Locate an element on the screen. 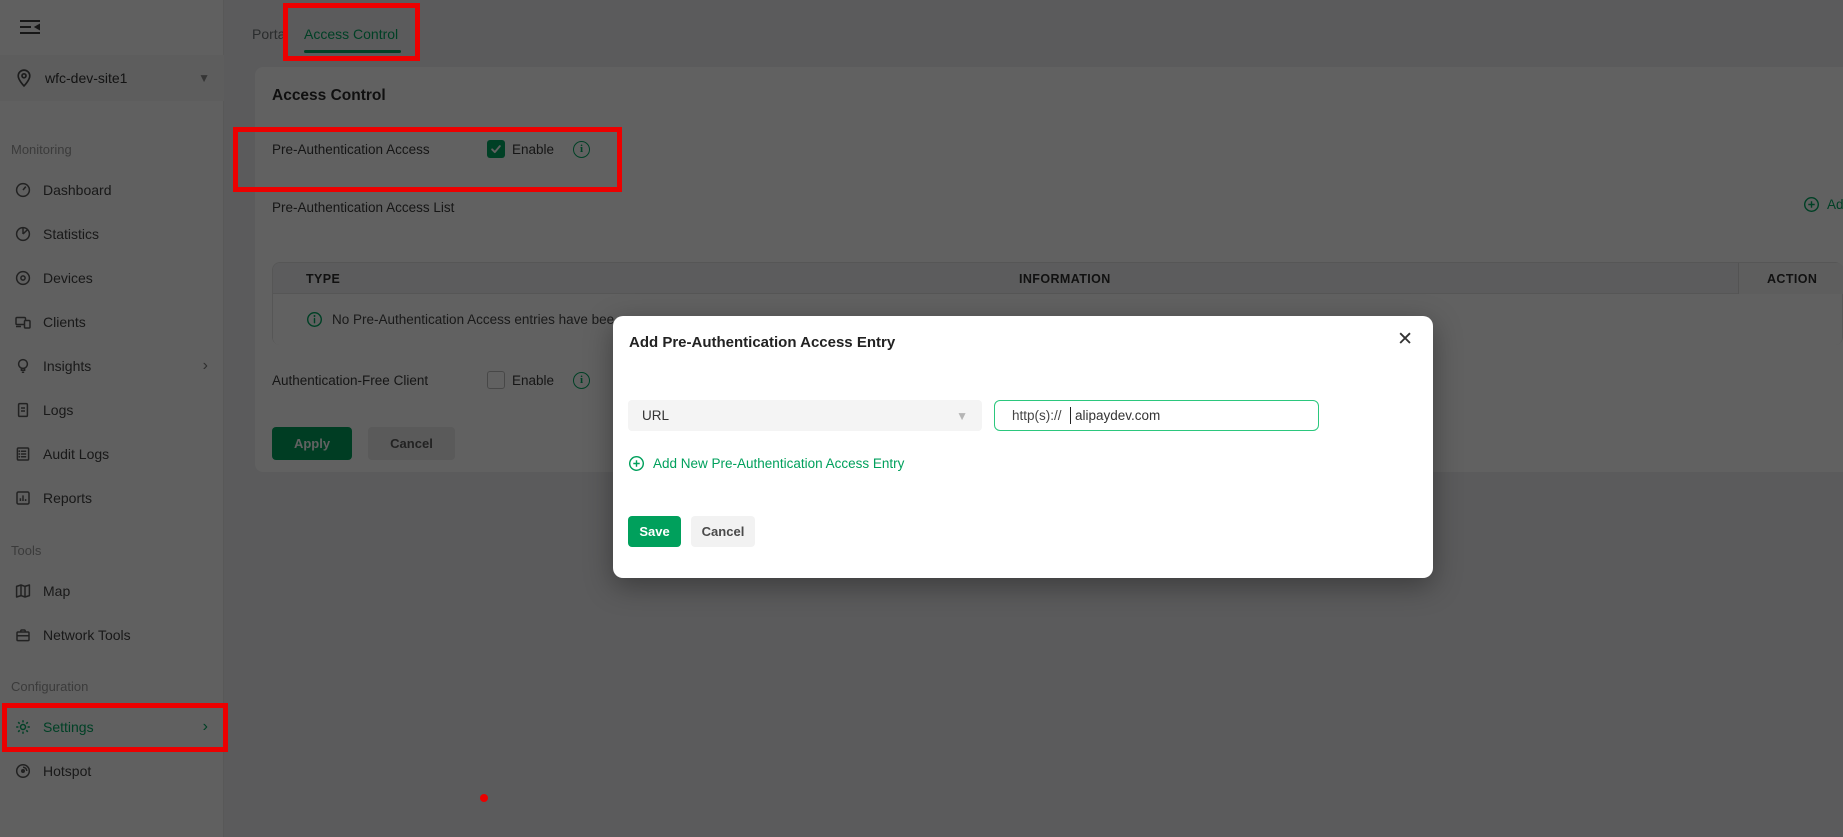 This screenshot has height=837, width=1843. dialog-title: Add Pre-Authentication Access Entry is located at coordinates (762, 342).